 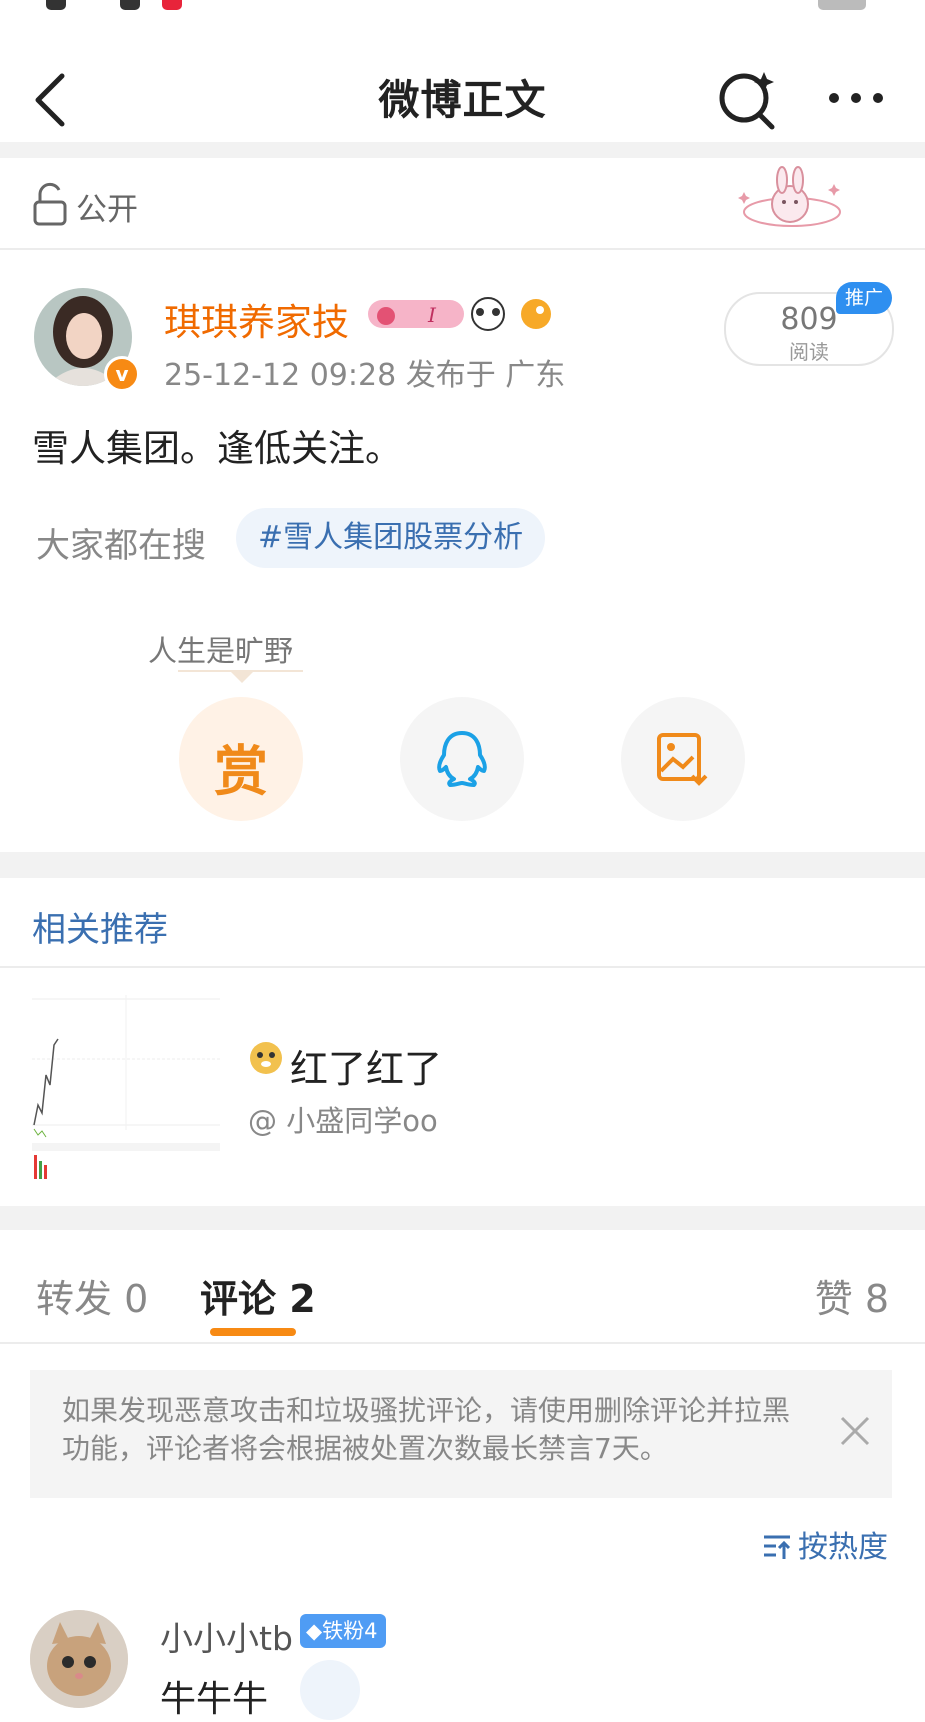 What do you see at coordinates (253, 1332) in the screenshot?
I see `tab-indicator` at bounding box center [253, 1332].